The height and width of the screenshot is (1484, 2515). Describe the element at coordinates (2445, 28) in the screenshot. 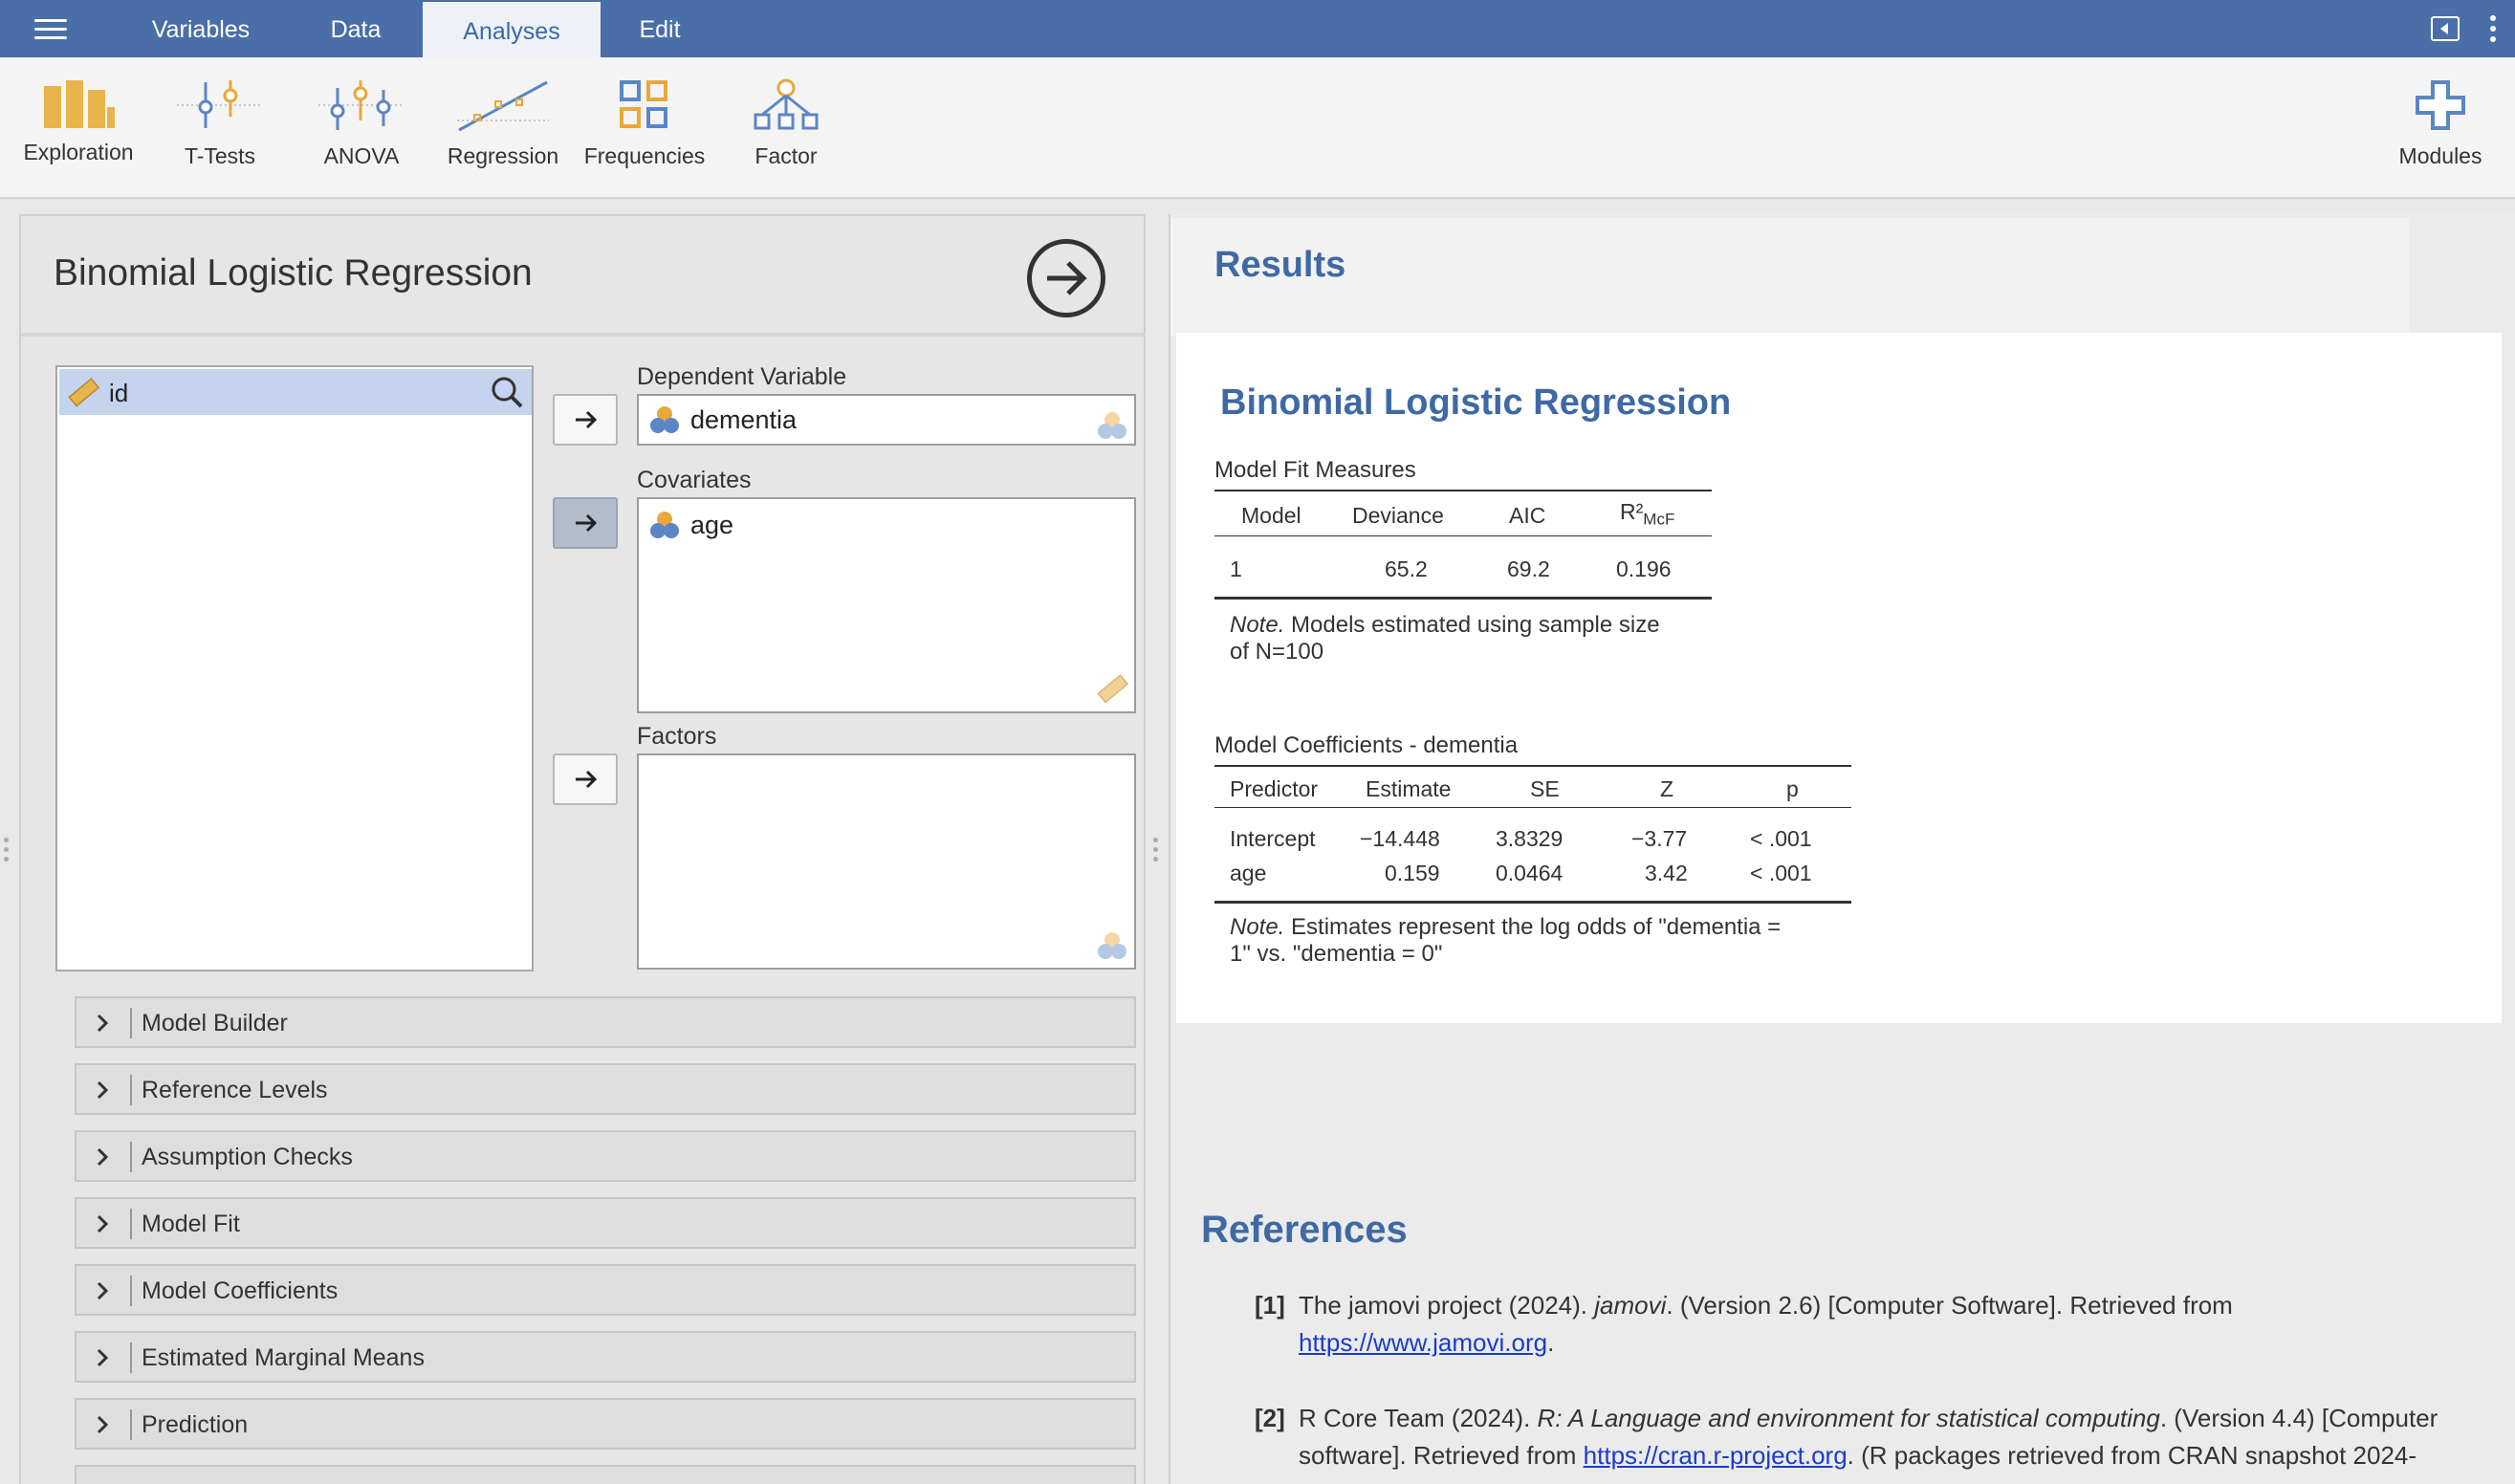

I see `toggle-results-mode-icon` at that location.